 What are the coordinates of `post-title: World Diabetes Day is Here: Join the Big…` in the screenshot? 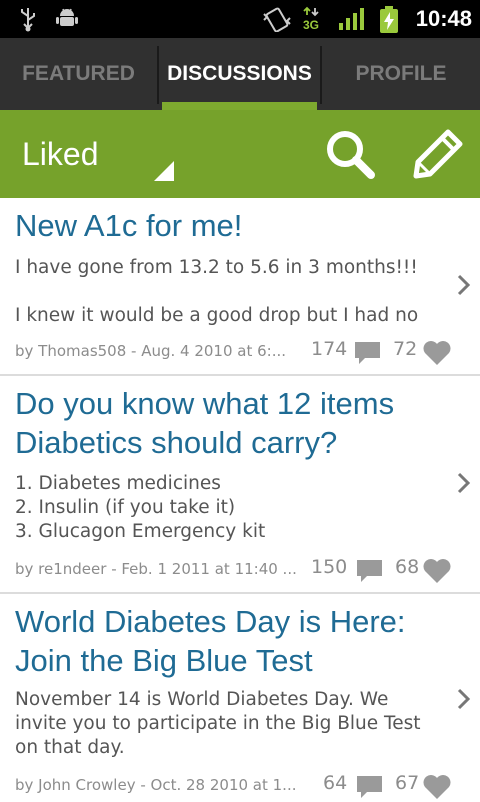 It's located at (210, 641).